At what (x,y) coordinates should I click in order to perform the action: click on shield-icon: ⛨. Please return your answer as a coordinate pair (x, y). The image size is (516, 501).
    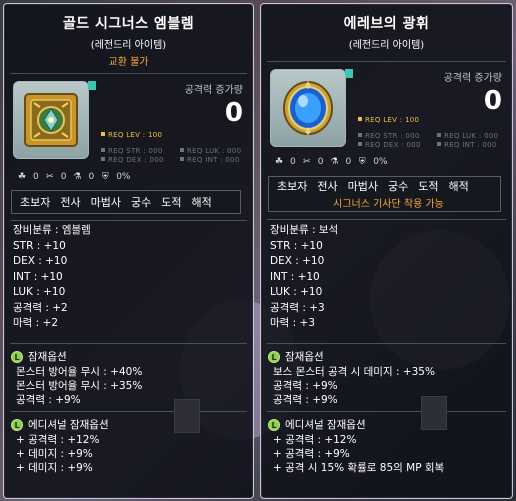
    Looking at the image, I should click on (105, 177).